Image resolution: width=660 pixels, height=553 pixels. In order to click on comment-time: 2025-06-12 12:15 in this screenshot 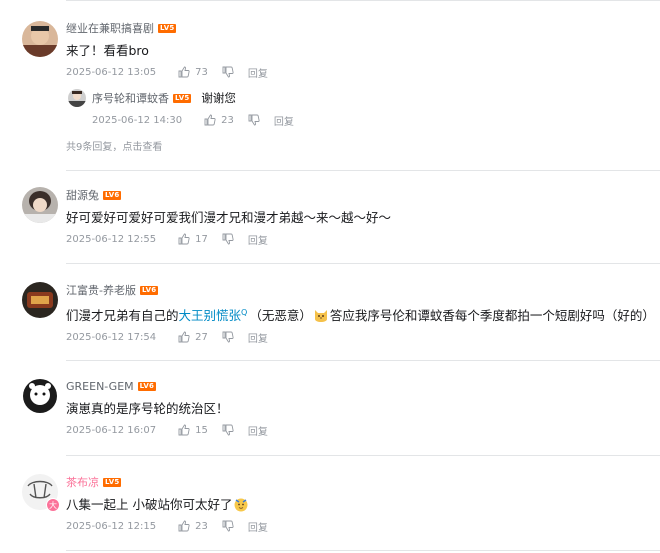, I will do `click(111, 526)`.